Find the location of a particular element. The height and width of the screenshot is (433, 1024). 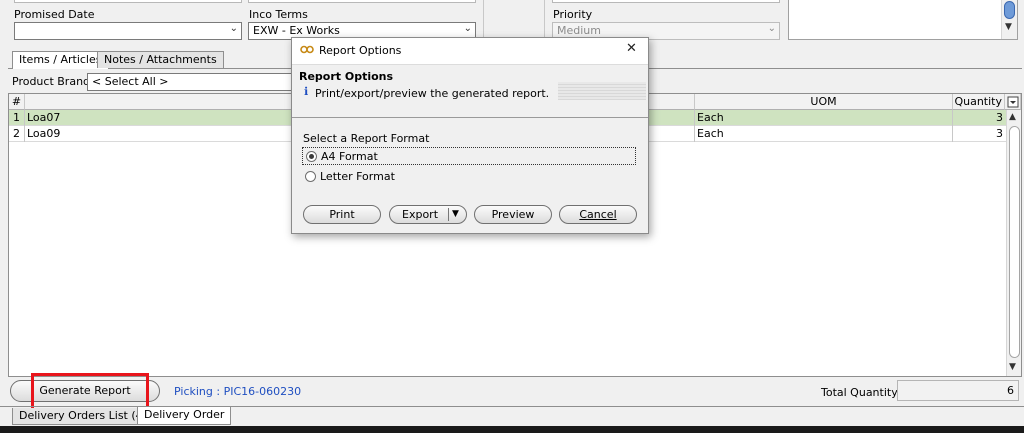

total-quantity-label: Total Quantity: is located at coordinates (861, 392).